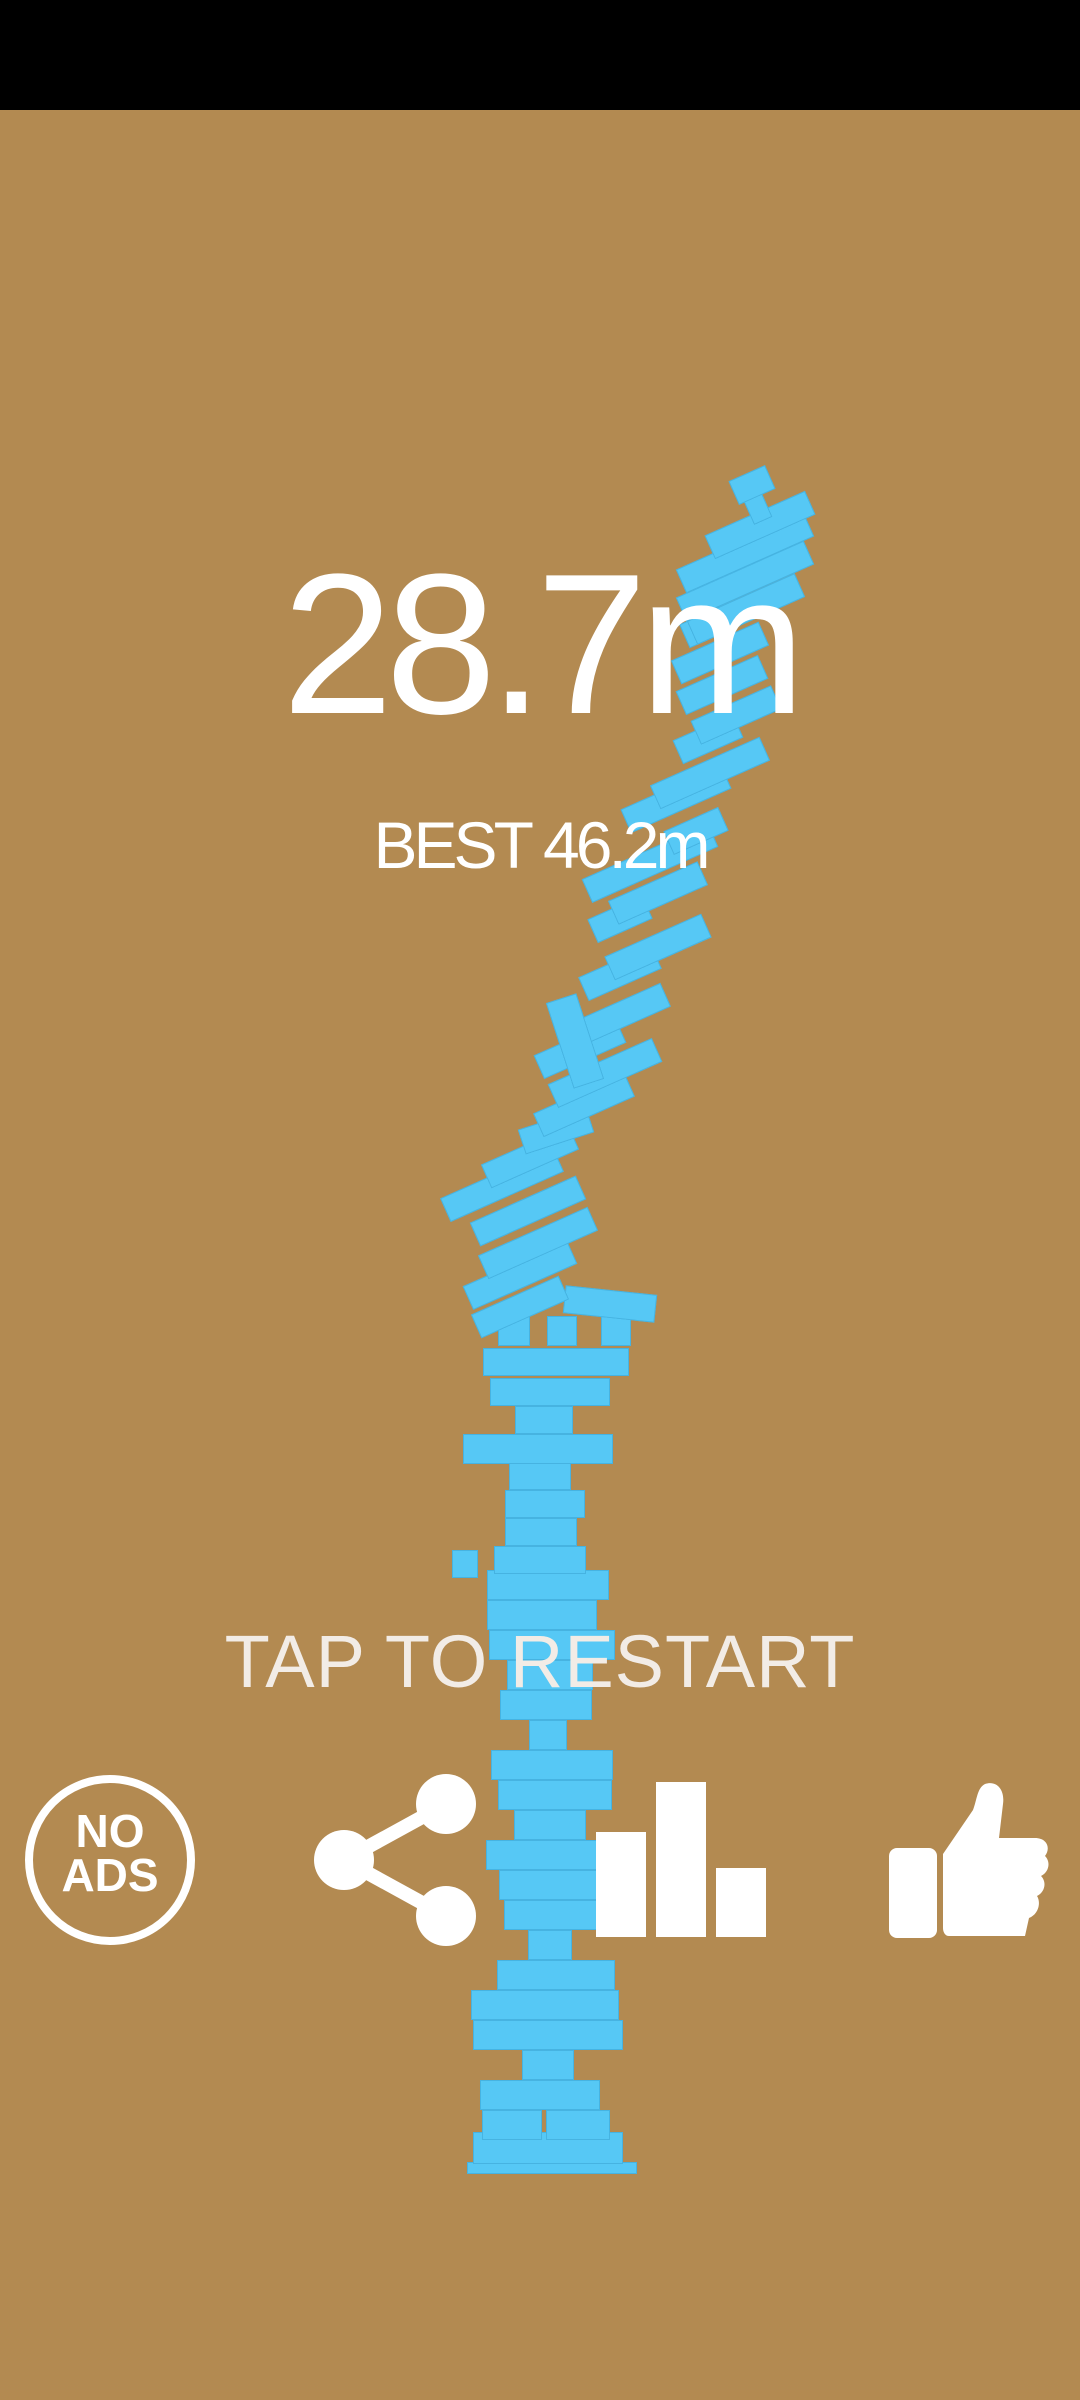 This screenshot has height=2400, width=1080. What do you see at coordinates (542, 845) in the screenshot?
I see `best-height-score: BEST 46.2m` at bounding box center [542, 845].